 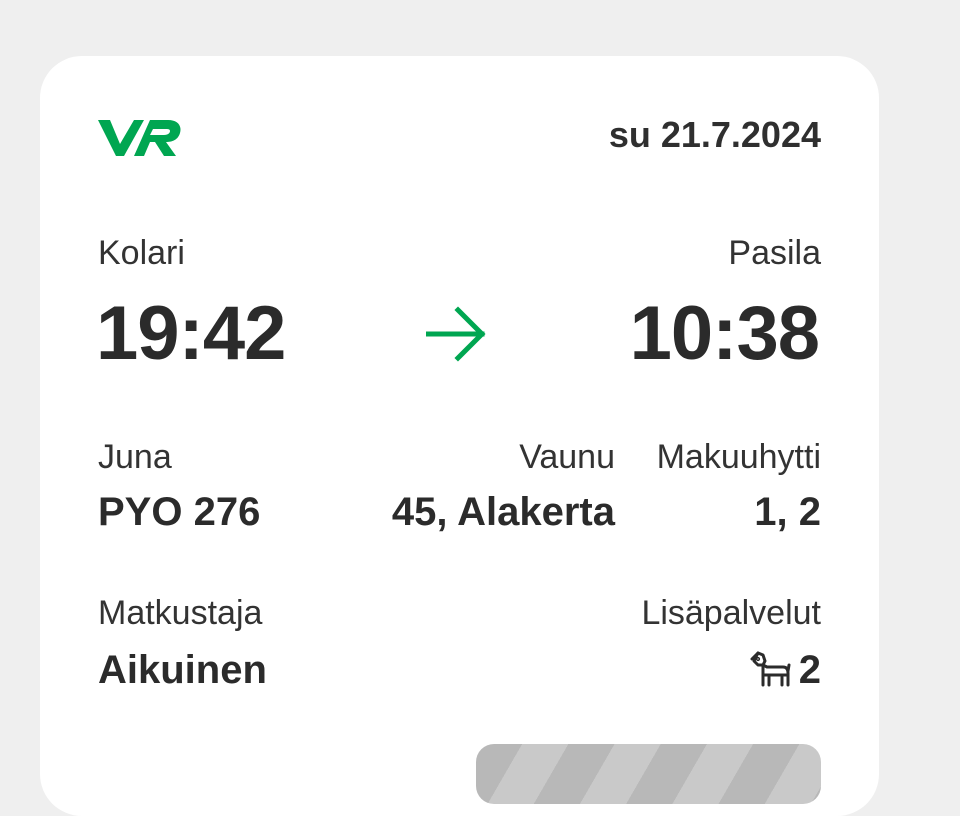 What do you see at coordinates (738, 457) in the screenshot?
I see `cabin-label: Makuuhytti` at bounding box center [738, 457].